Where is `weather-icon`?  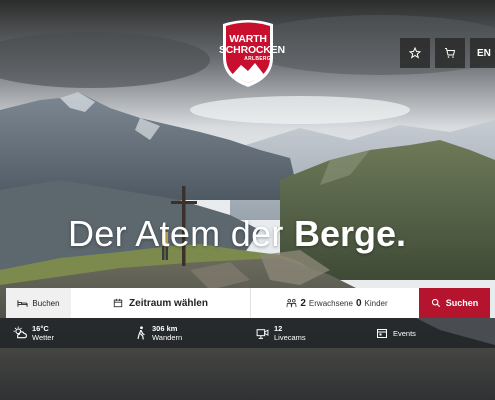
weather-icon is located at coordinates (20, 332).